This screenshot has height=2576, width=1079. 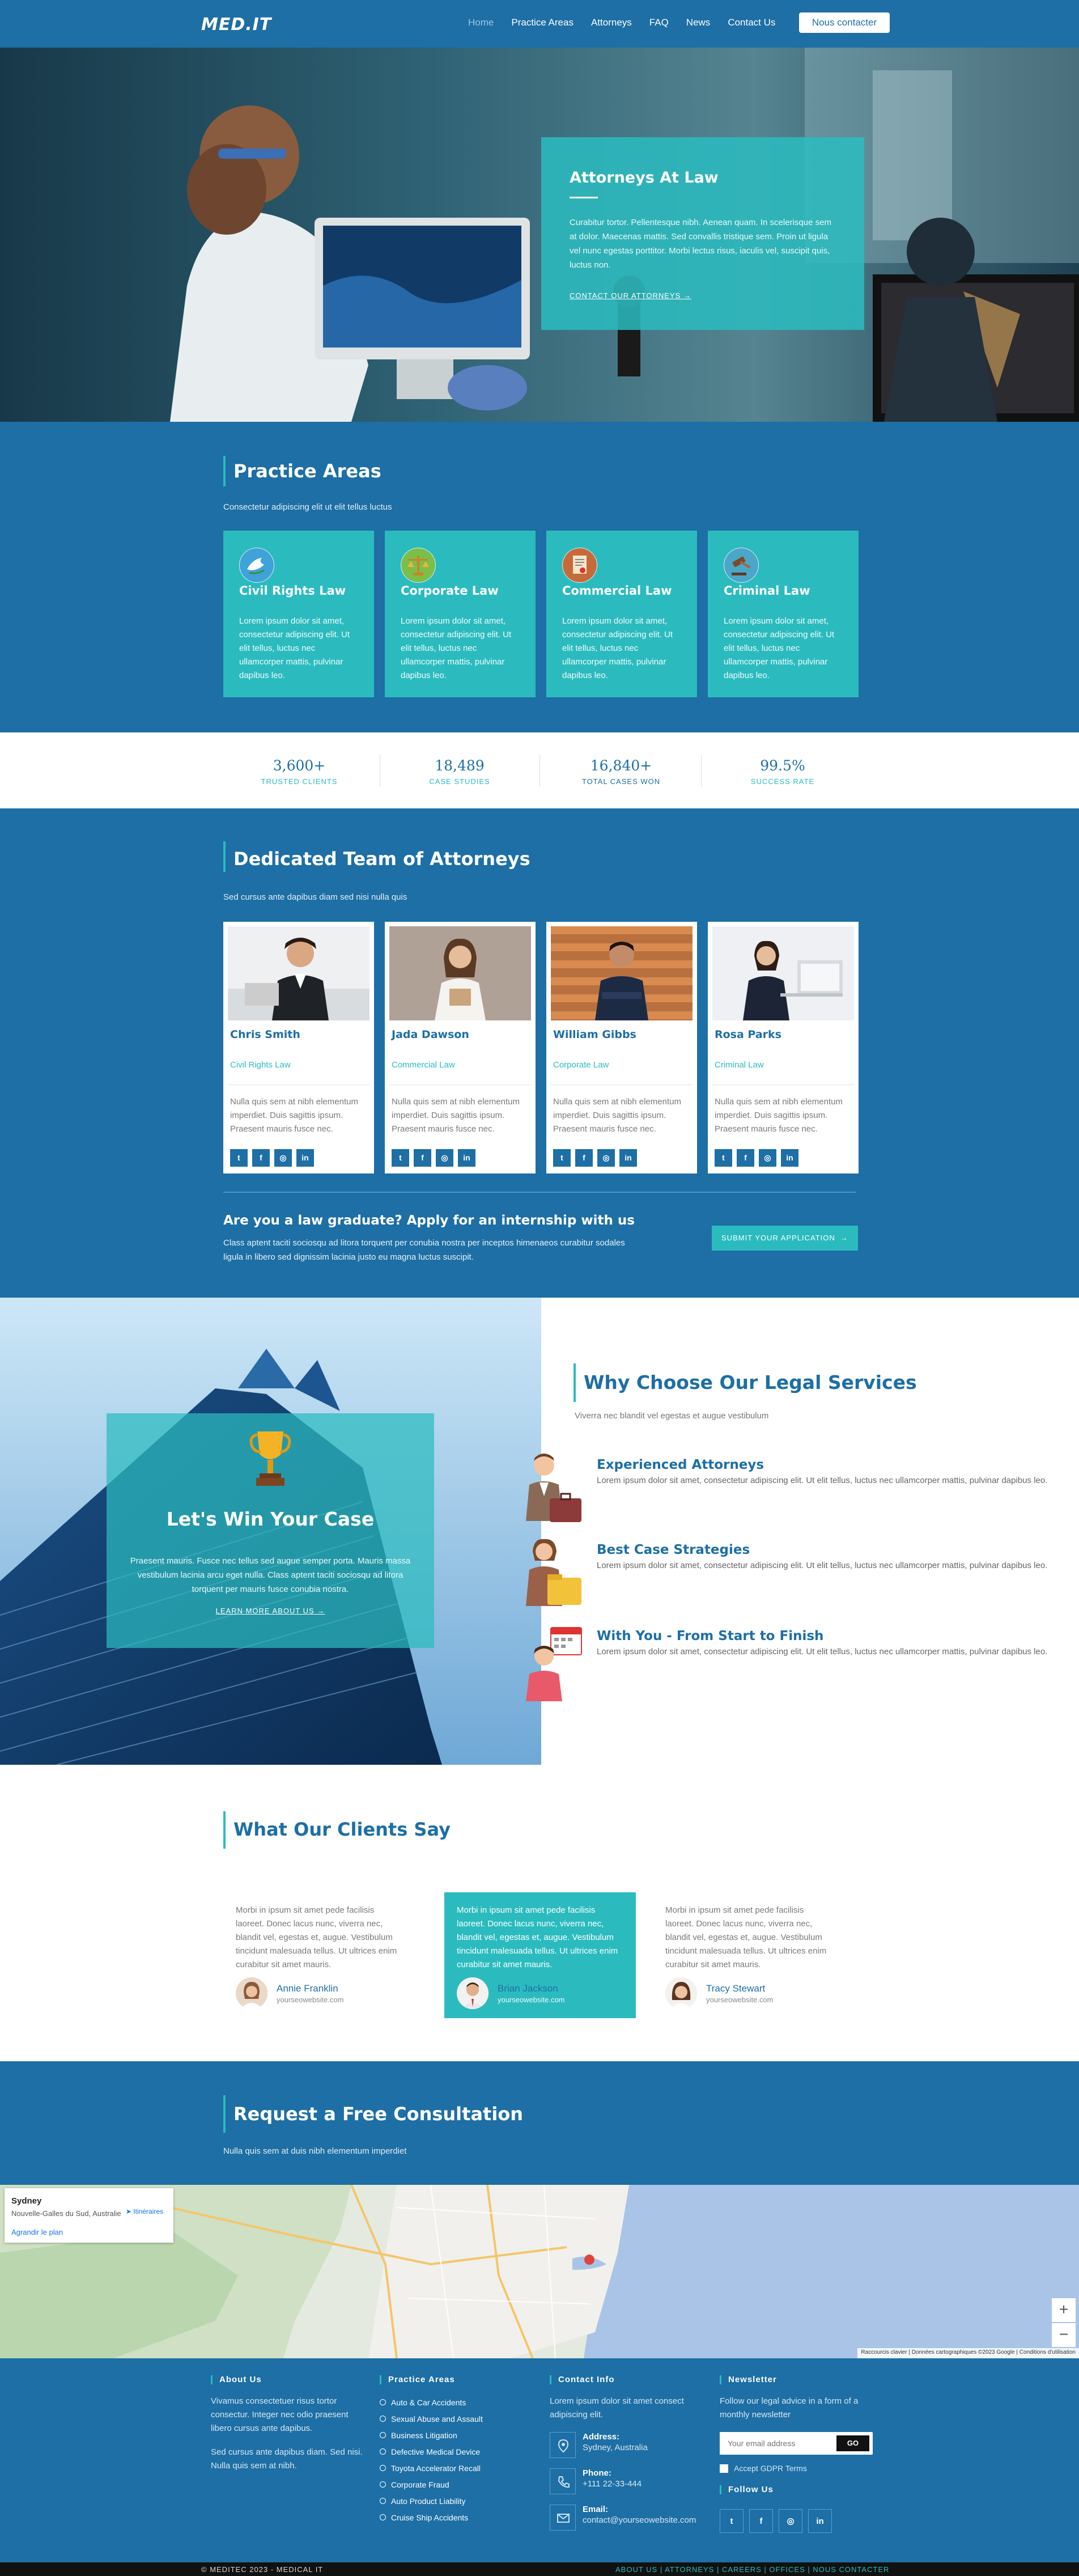 I want to click on footer-practice-item: Cruise Ship Accidents, so click(x=456, y=2518).